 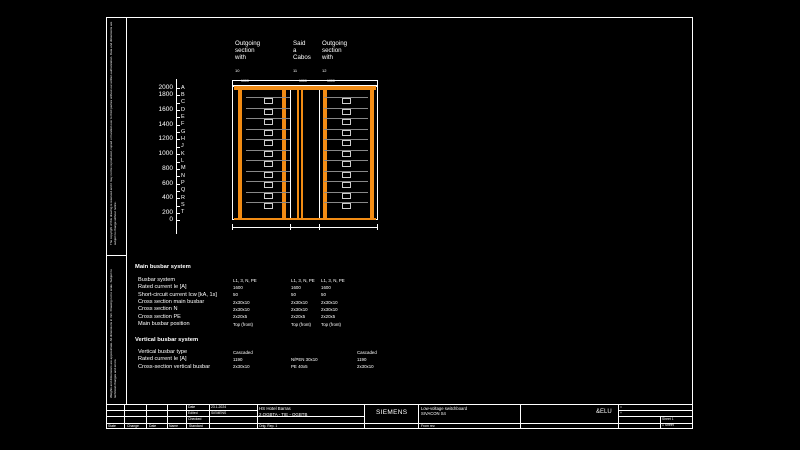 I want to click on table-cell: PE 40x5, so click(x=299, y=367).